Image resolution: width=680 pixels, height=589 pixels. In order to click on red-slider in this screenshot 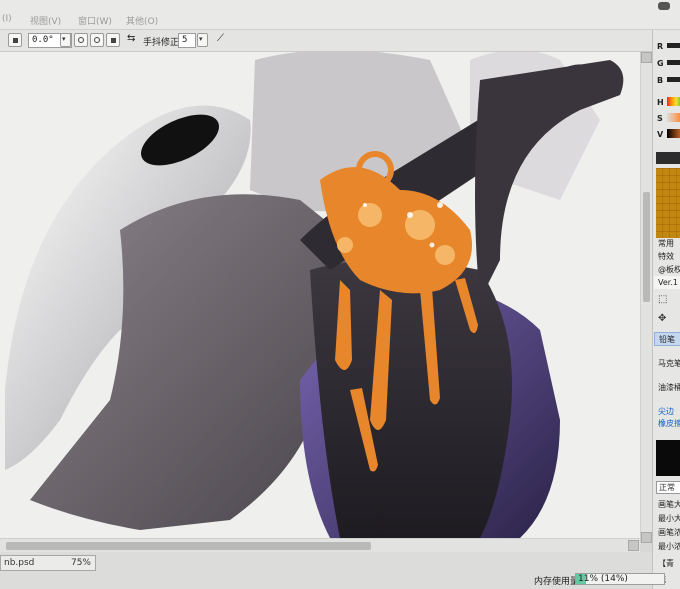, I will do `click(673, 45)`.